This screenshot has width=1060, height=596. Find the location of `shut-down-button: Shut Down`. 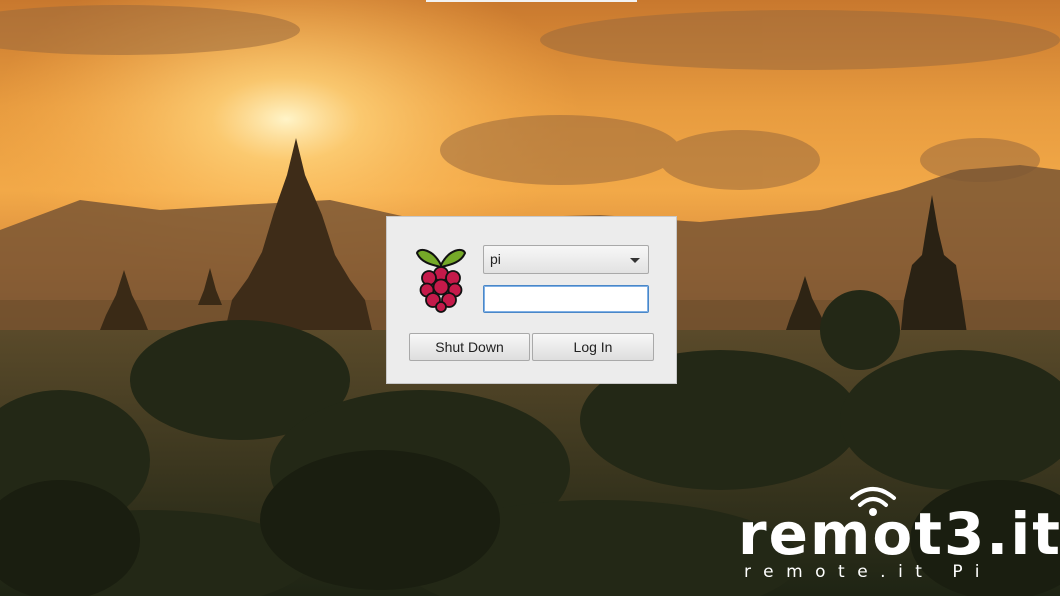

shut-down-button: Shut Down is located at coordinates (469, 347).